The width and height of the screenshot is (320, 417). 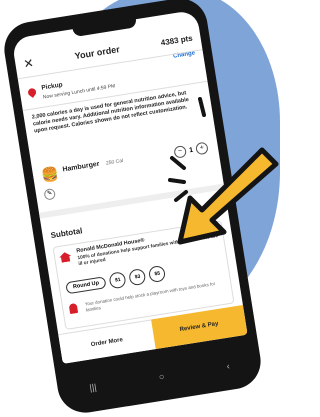 What do you see at coordinates (28, 63) in the screenshot?
I see `close-icon: ✕` at bounding box center [28, 63].